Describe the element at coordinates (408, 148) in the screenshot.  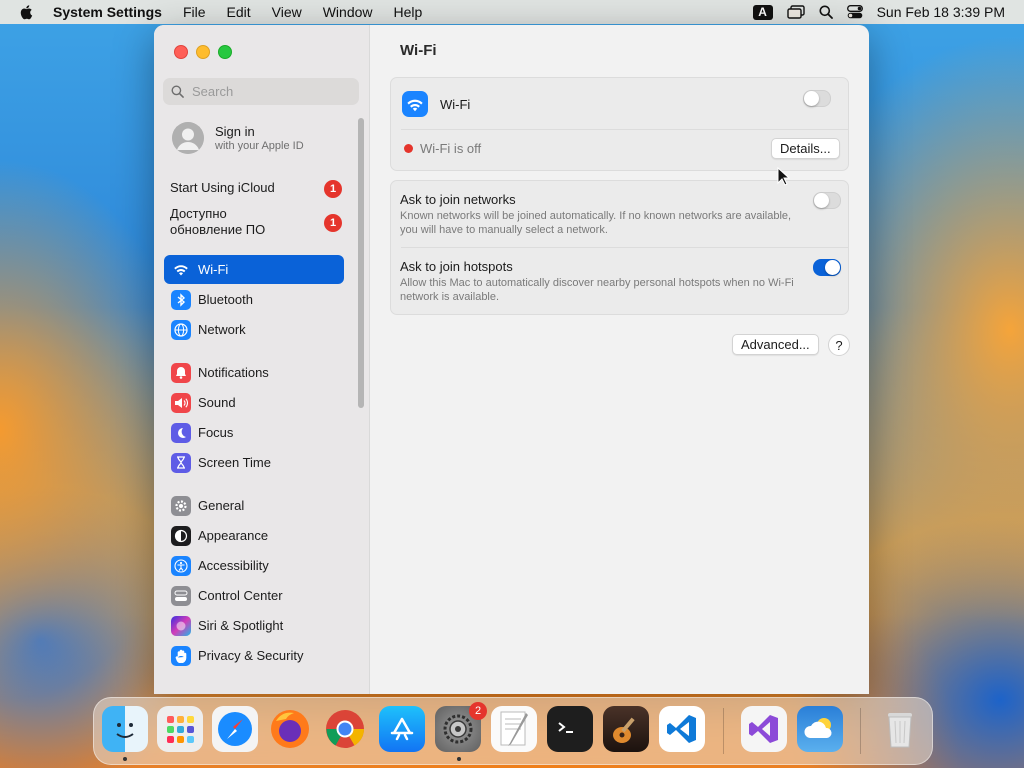
I see `status-dot` at that location.